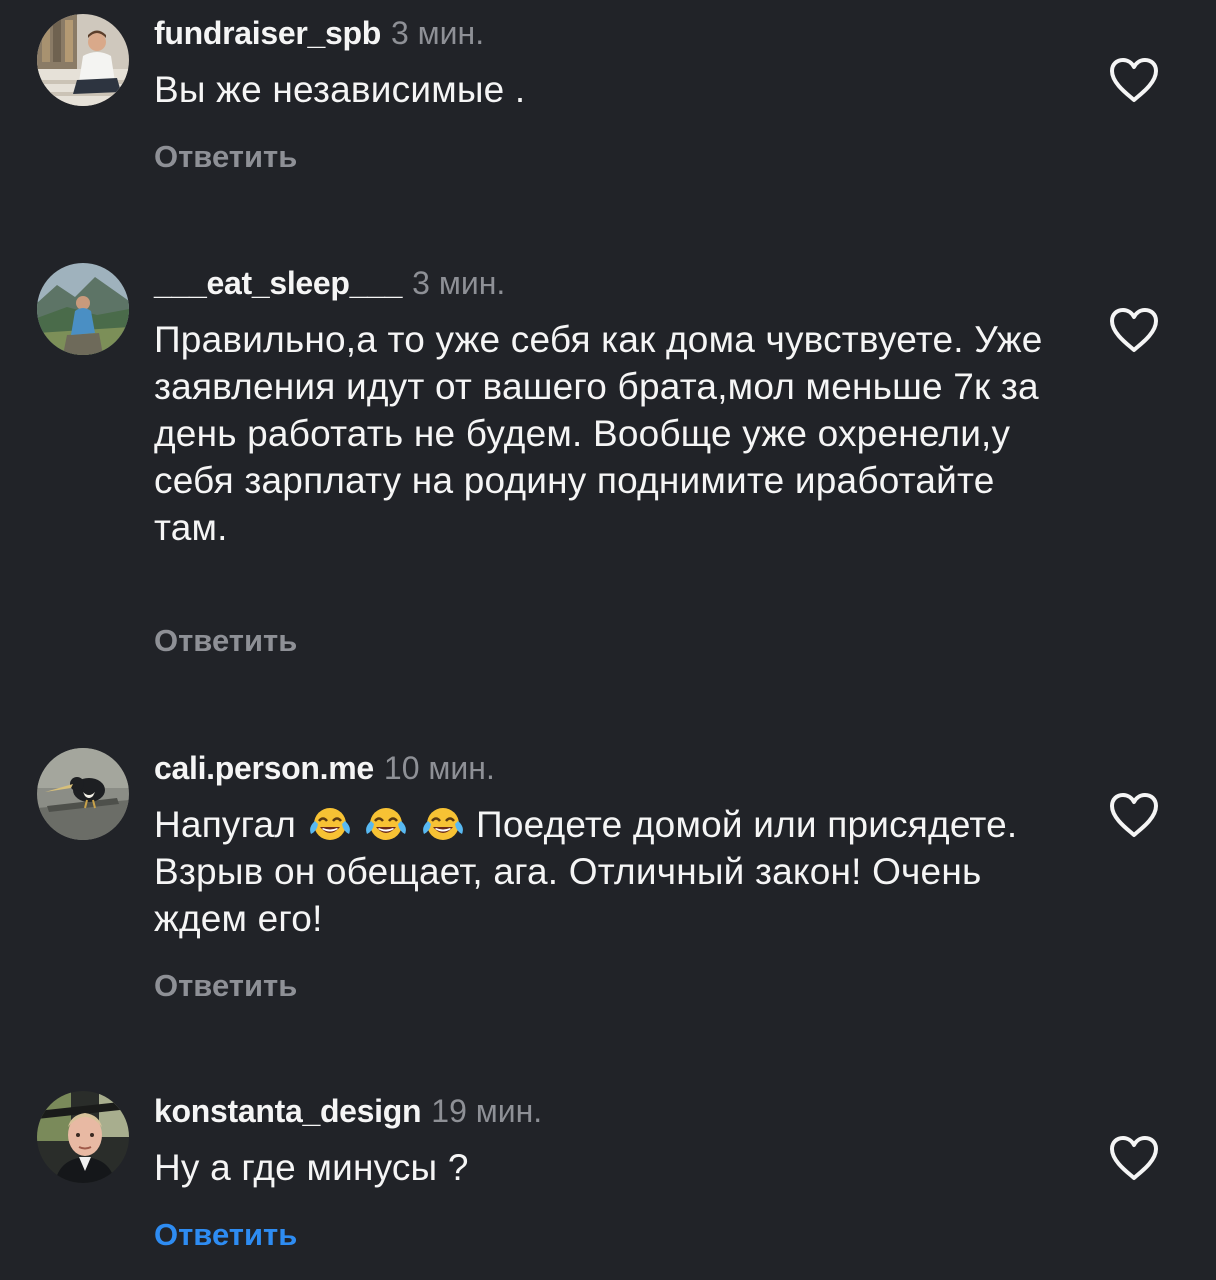 The width and height of the screenshot is (1216, 1280). What do you see at coordinates (278, 283) in the screenshot?
I see `username: ___eat_sleep___` at bounding box center [278, 283].